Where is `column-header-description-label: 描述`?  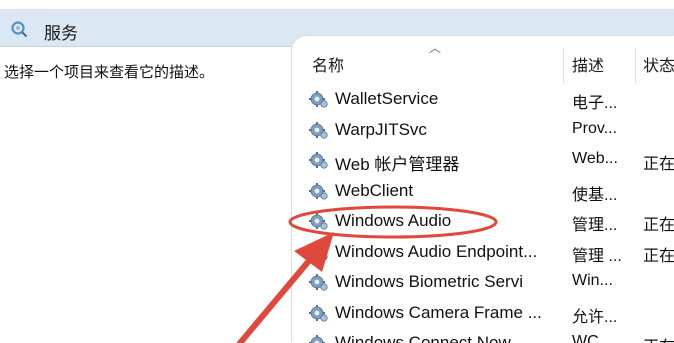 column-header-description-label: 描述 is located at coordinates (588, 66).